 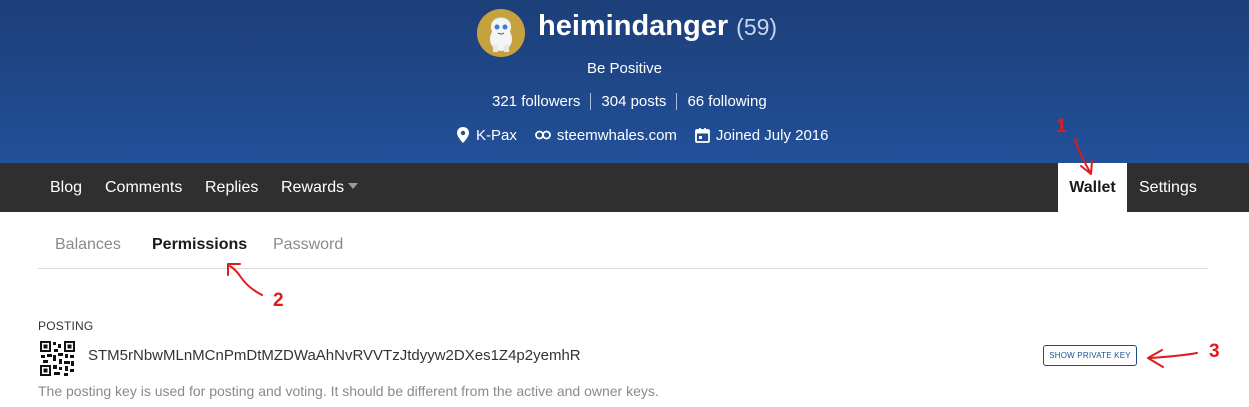 I want to click on nav-comments: Comments, so click(x=143, y=187).